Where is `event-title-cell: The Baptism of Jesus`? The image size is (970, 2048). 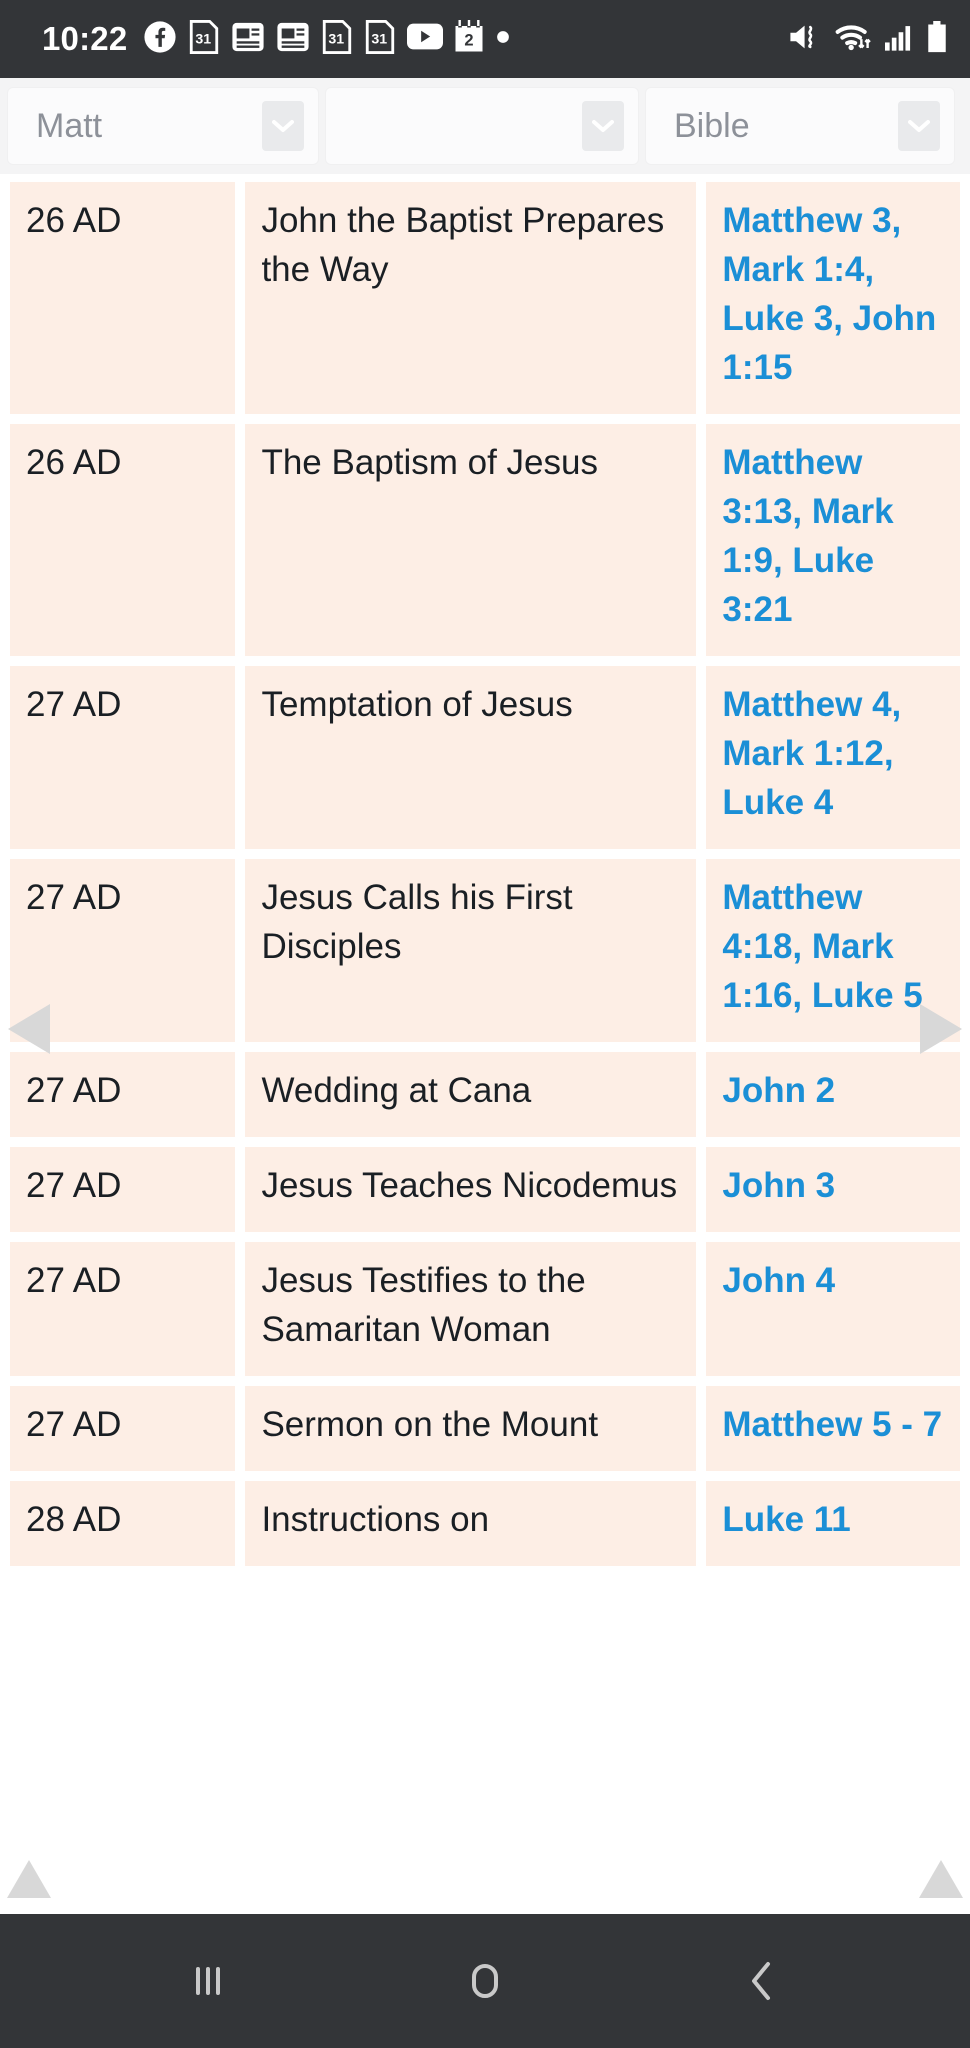
event-title-cell: The Baptism of Jesus is located at coordinates (471, 540).